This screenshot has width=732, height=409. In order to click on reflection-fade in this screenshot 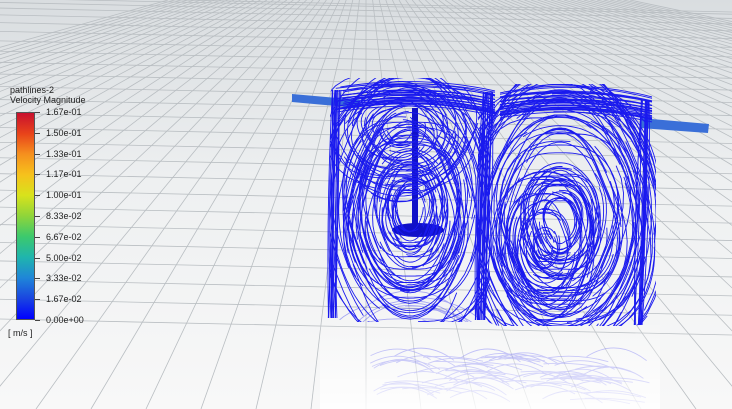, I will do `click(490, 364)`.